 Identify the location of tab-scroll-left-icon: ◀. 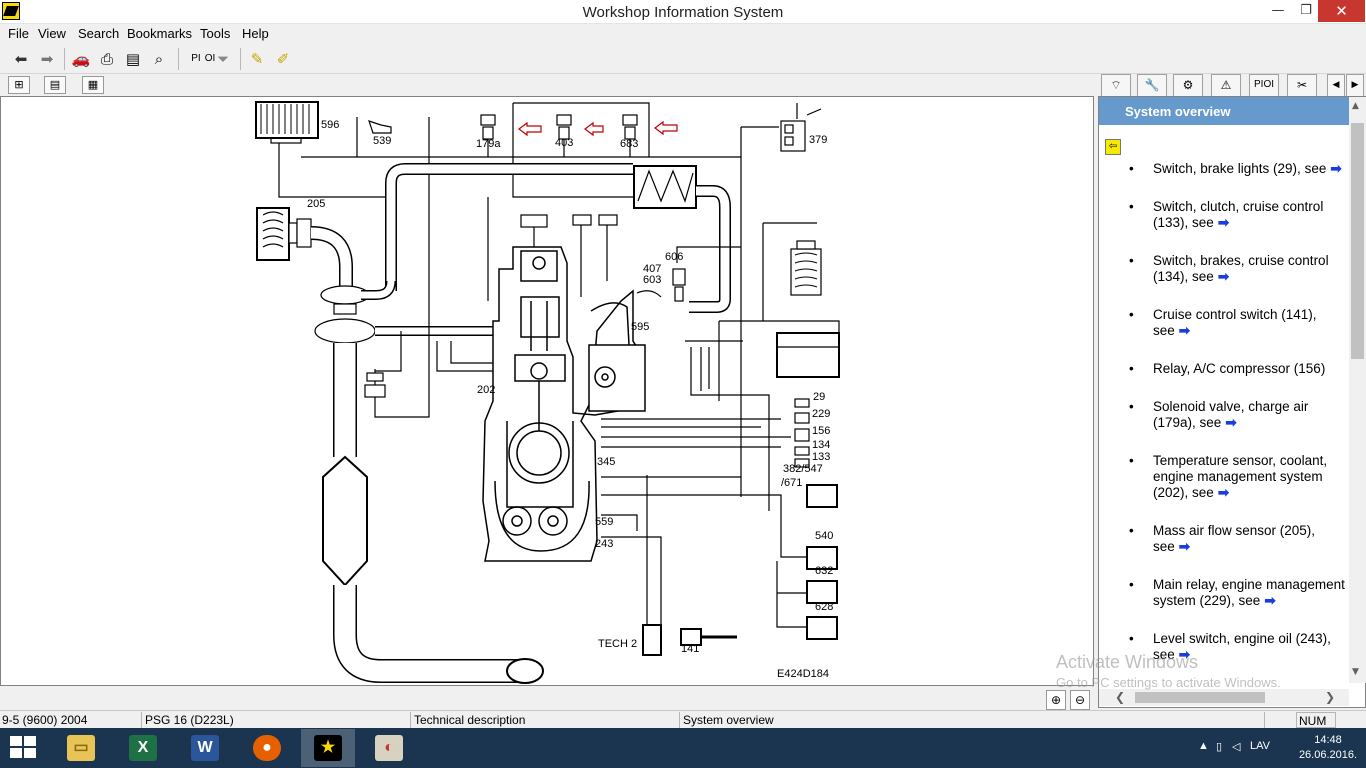
(1336, 85).